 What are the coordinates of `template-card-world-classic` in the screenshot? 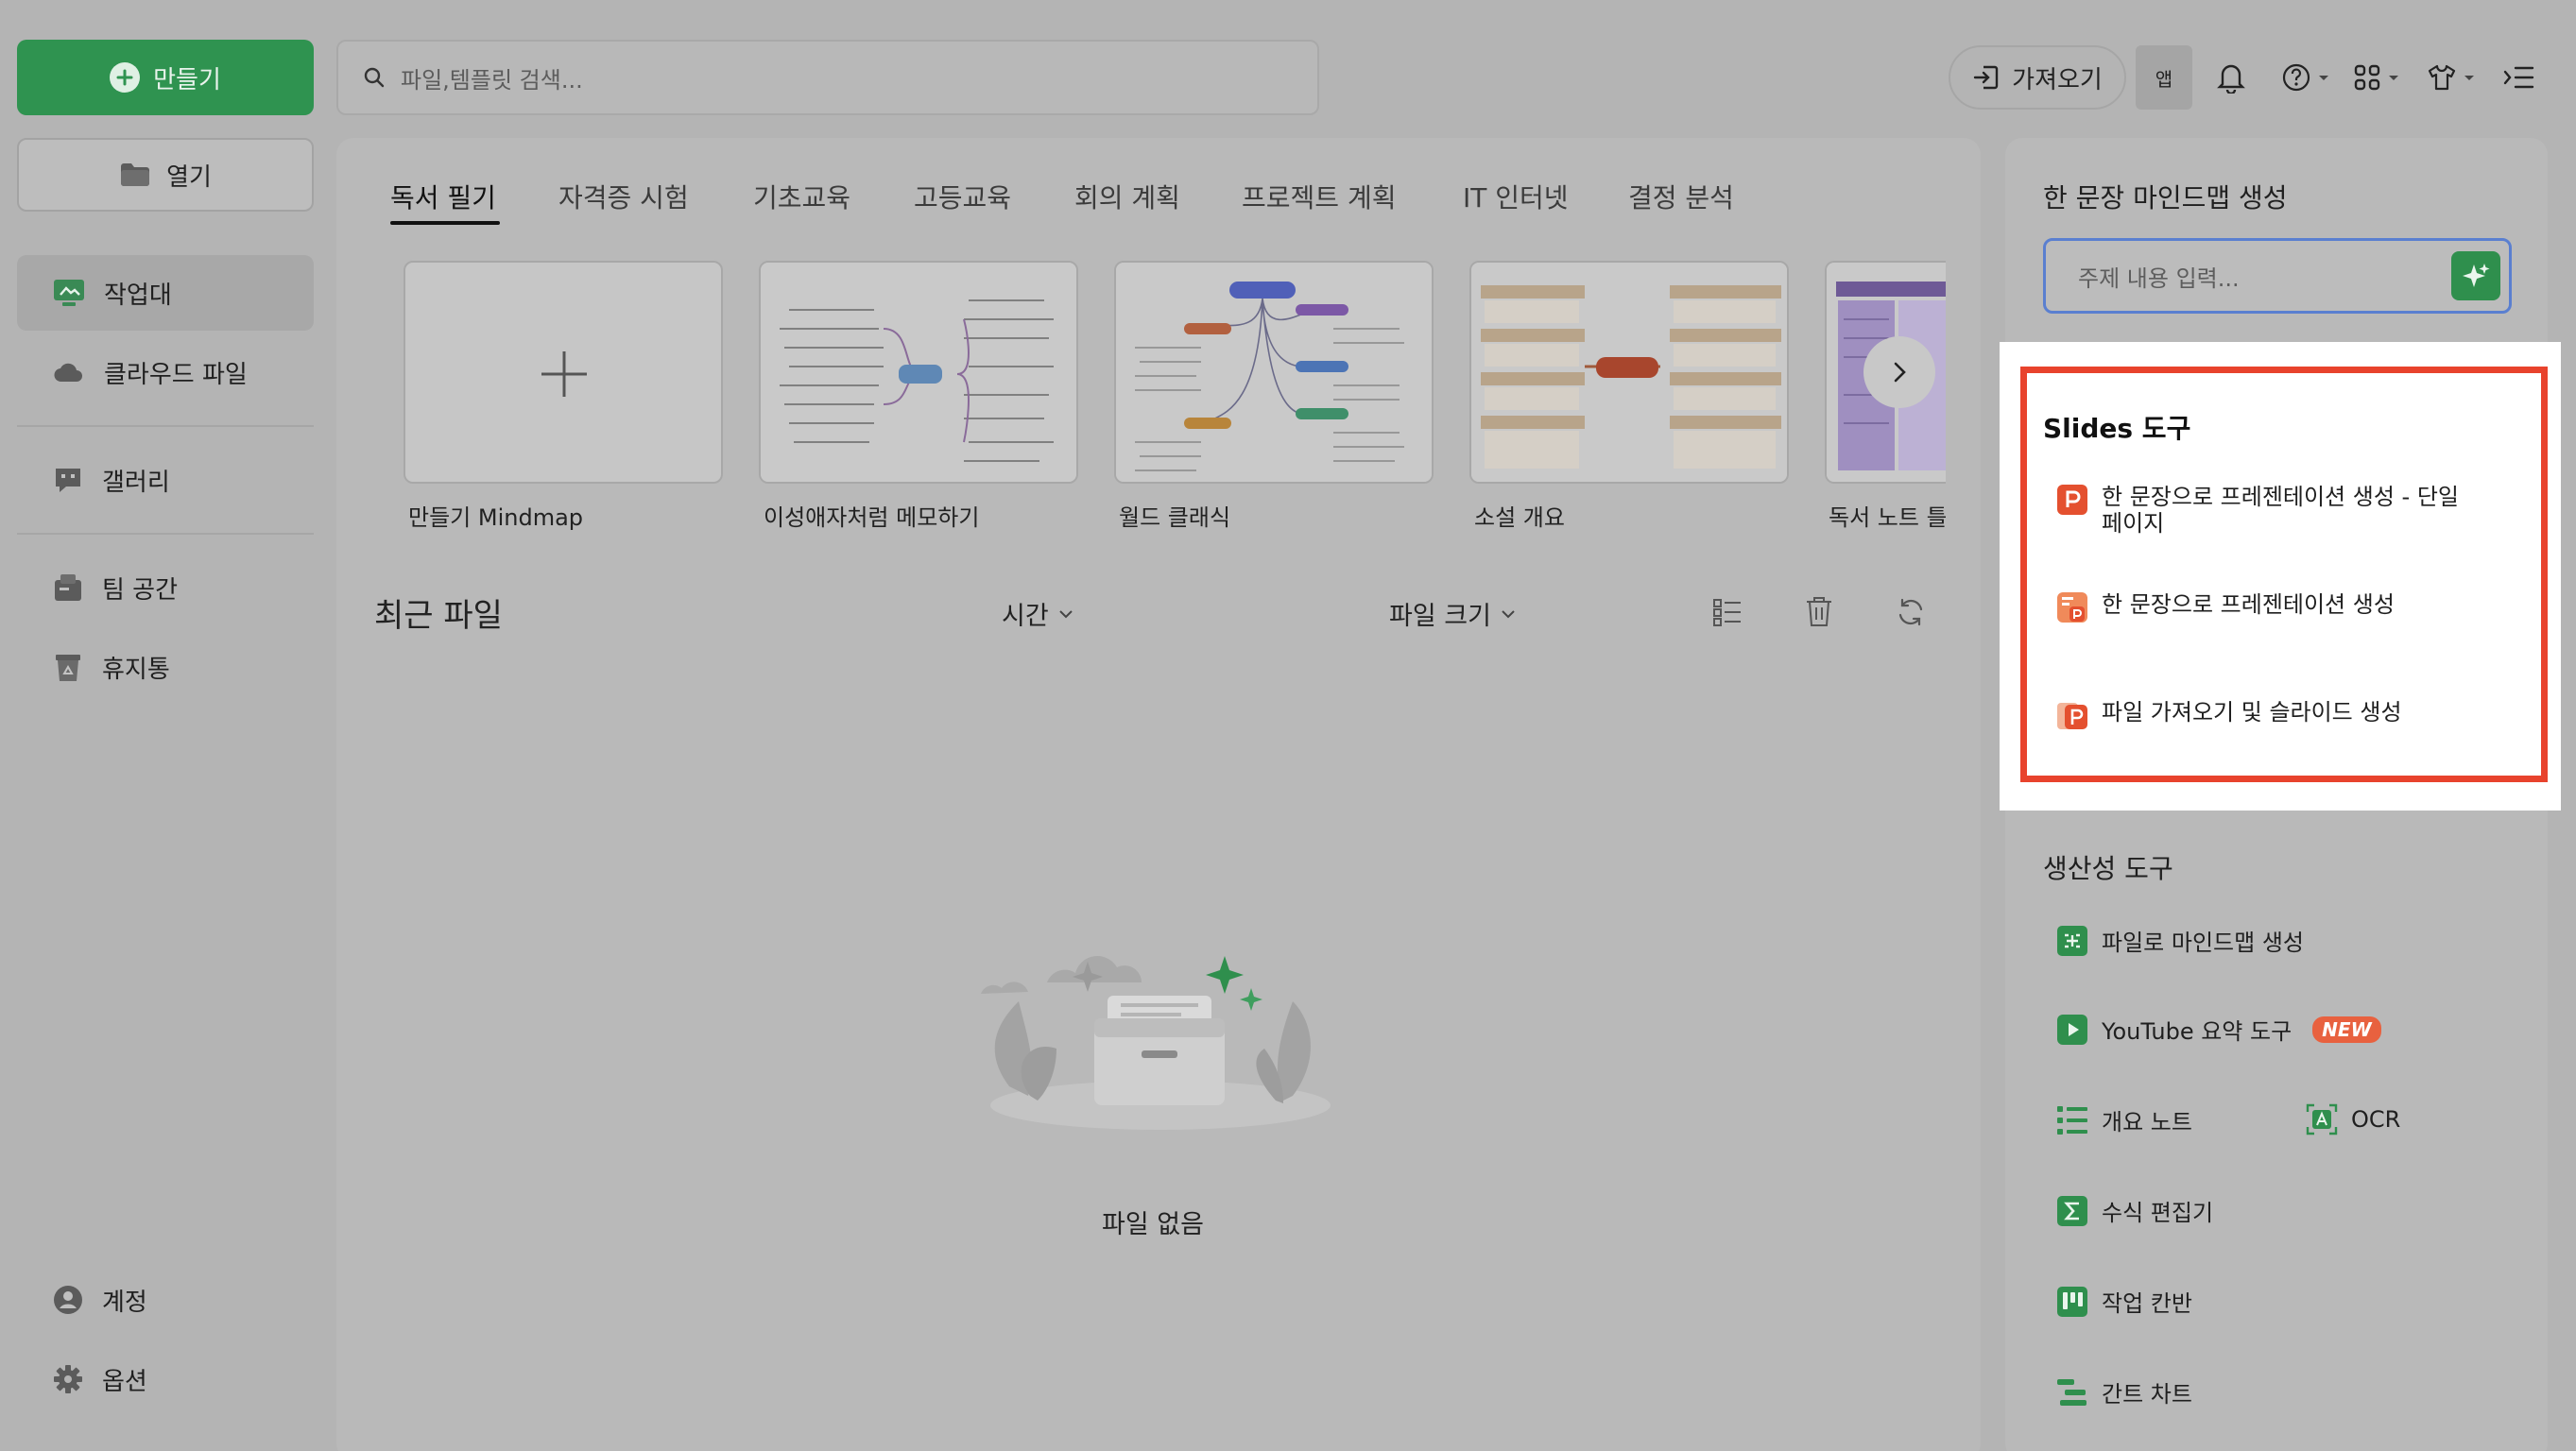 It's located at (1274, 372).